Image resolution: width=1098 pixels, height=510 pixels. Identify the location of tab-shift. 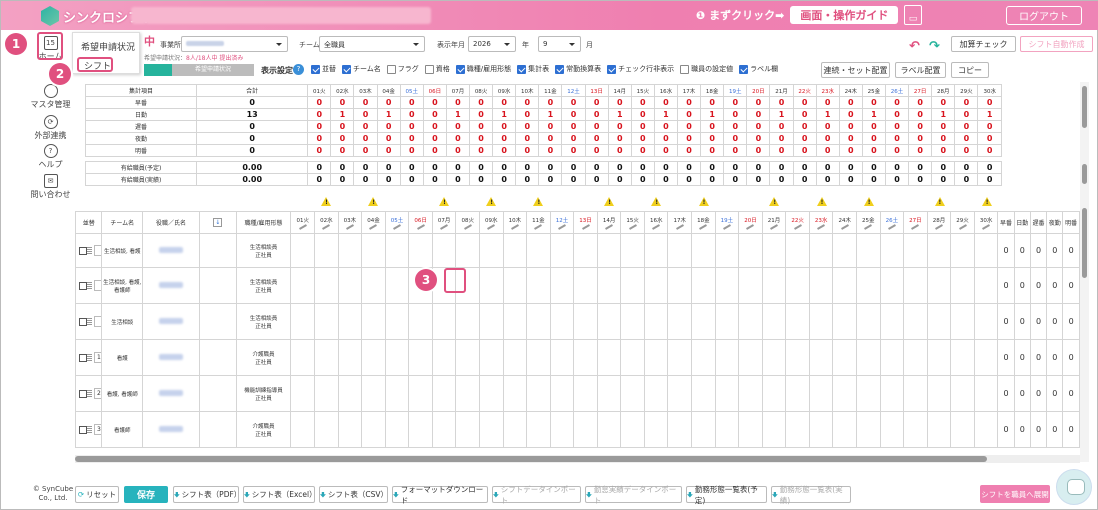
(158, 70).